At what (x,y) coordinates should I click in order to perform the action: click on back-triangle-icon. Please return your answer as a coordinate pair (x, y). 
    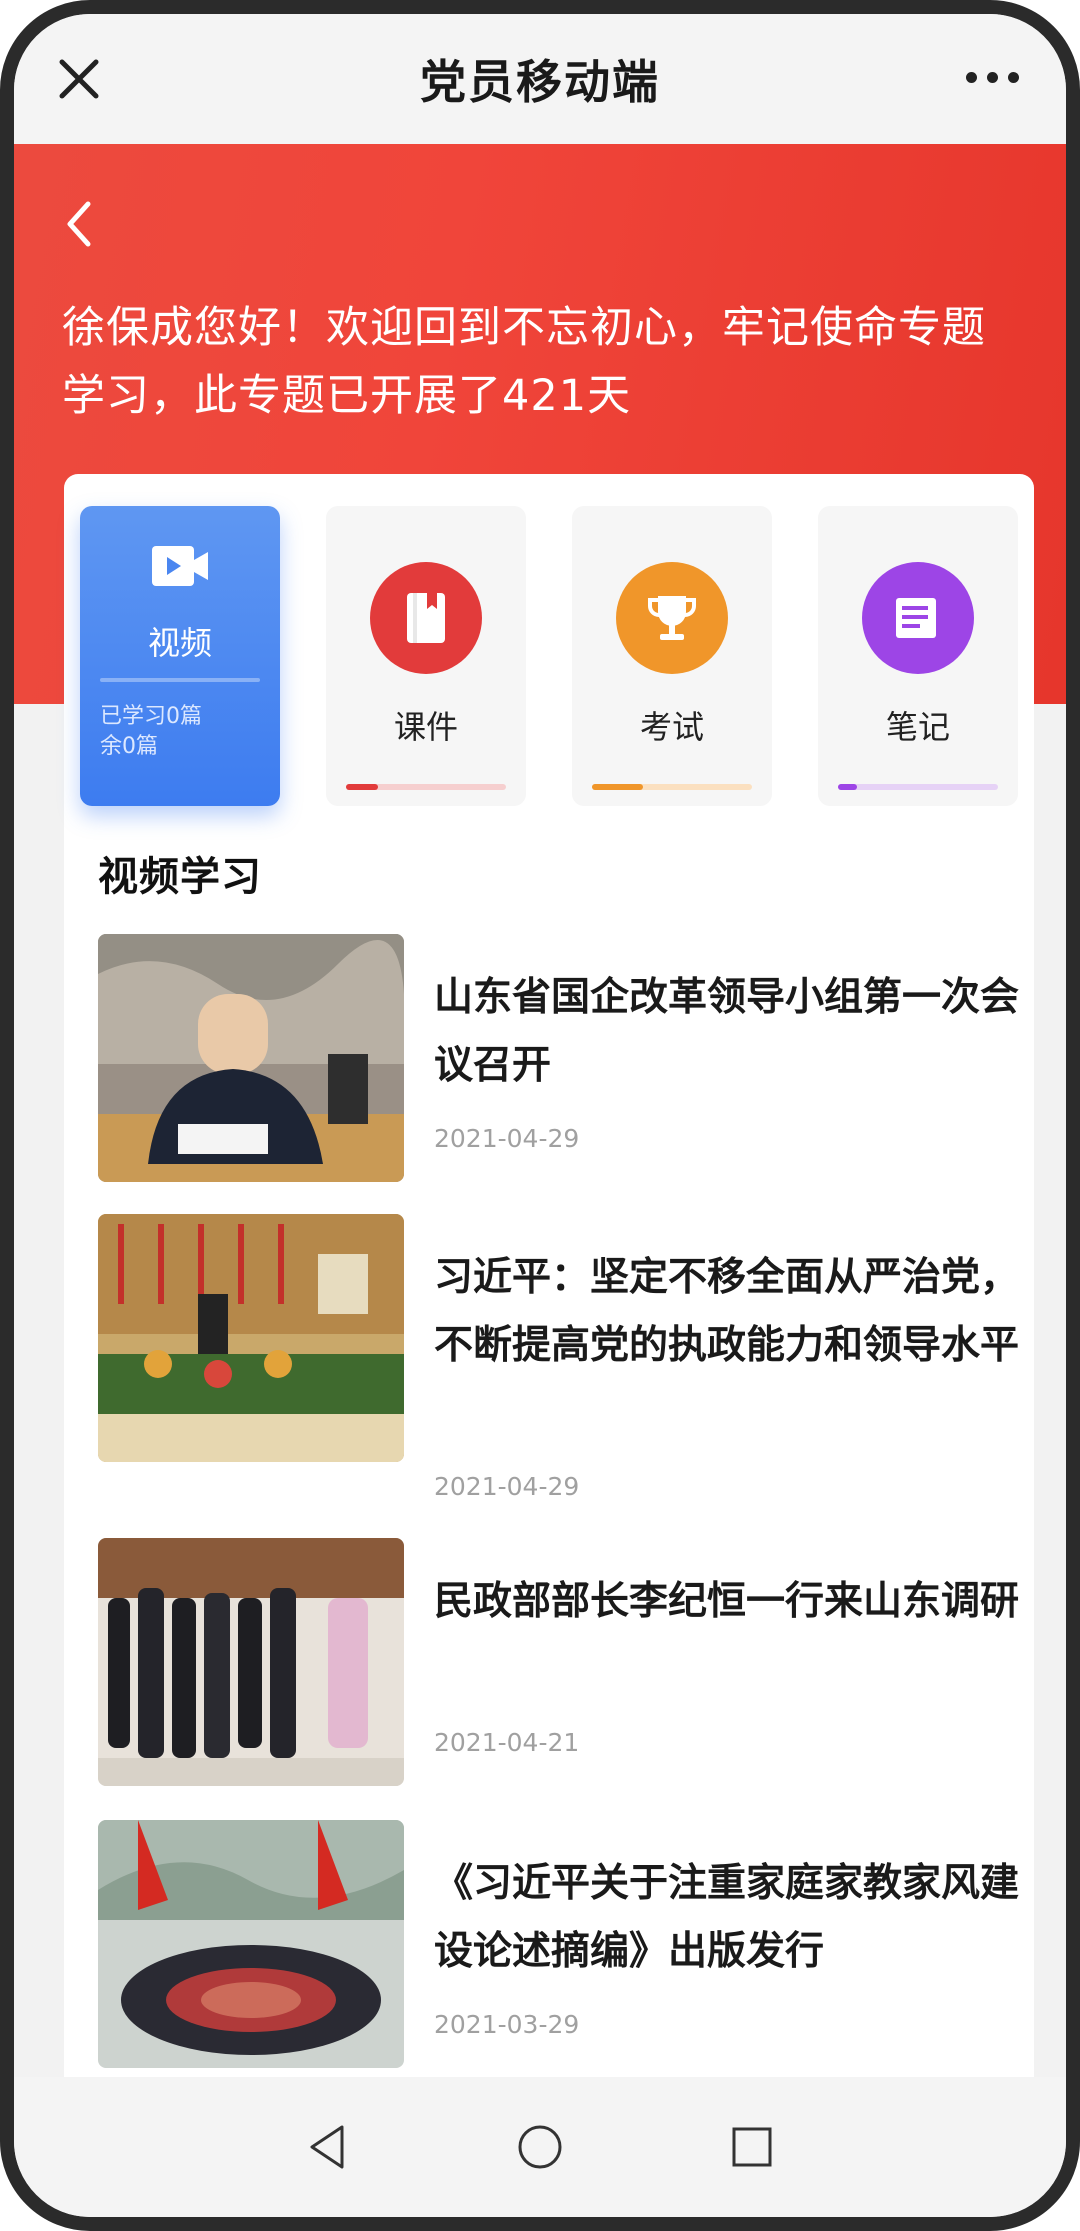
    Looking at the image, I should click on (328, 2147).